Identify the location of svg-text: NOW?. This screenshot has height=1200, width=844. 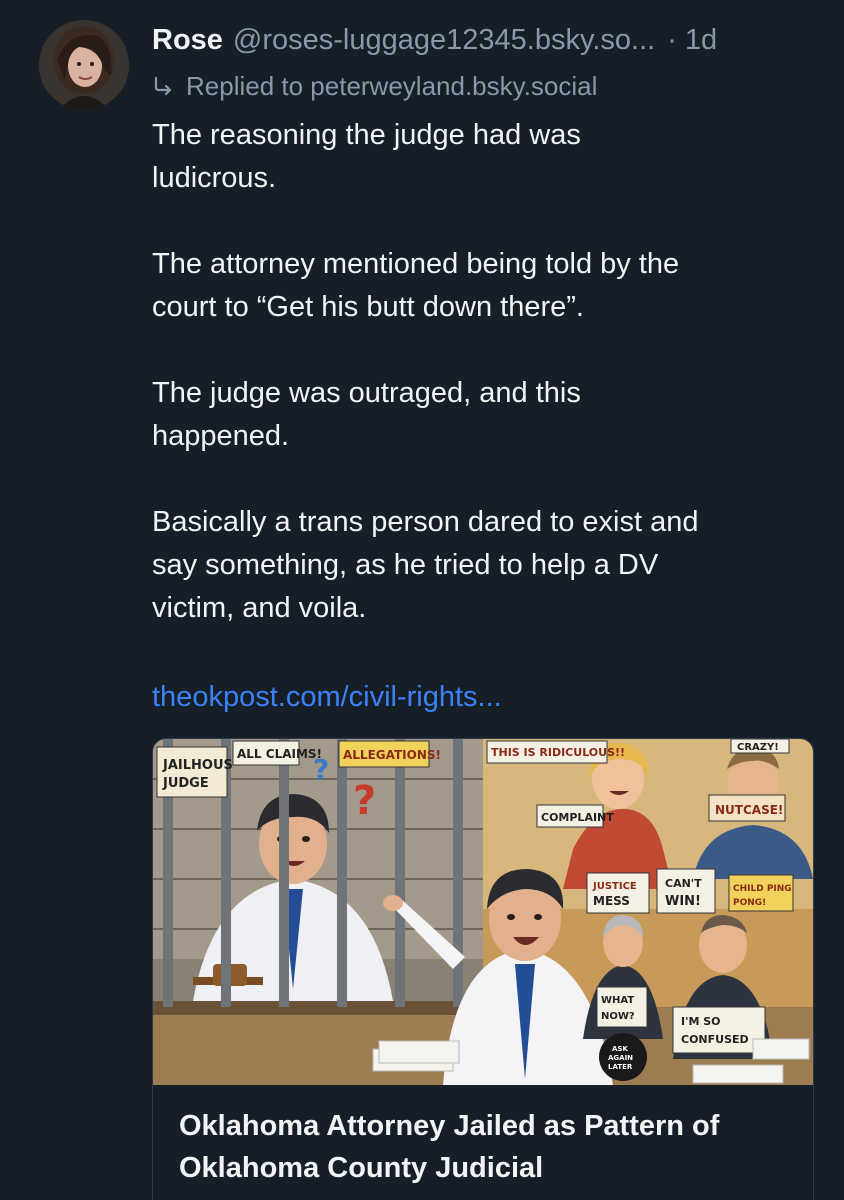
(618, 1016).